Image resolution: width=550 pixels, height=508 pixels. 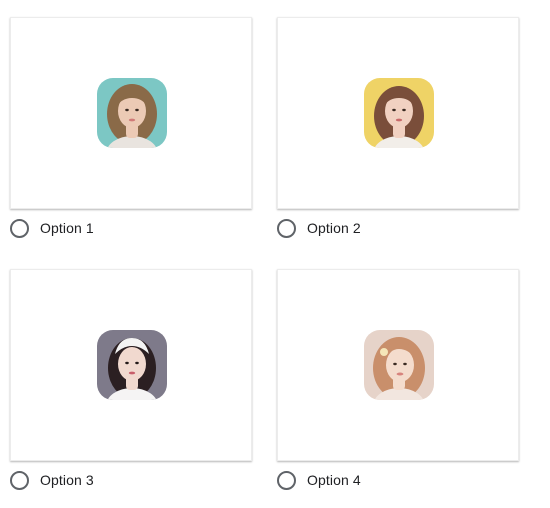 I want to click on option-3-choice: Option 3, so click(x=52, y=480).